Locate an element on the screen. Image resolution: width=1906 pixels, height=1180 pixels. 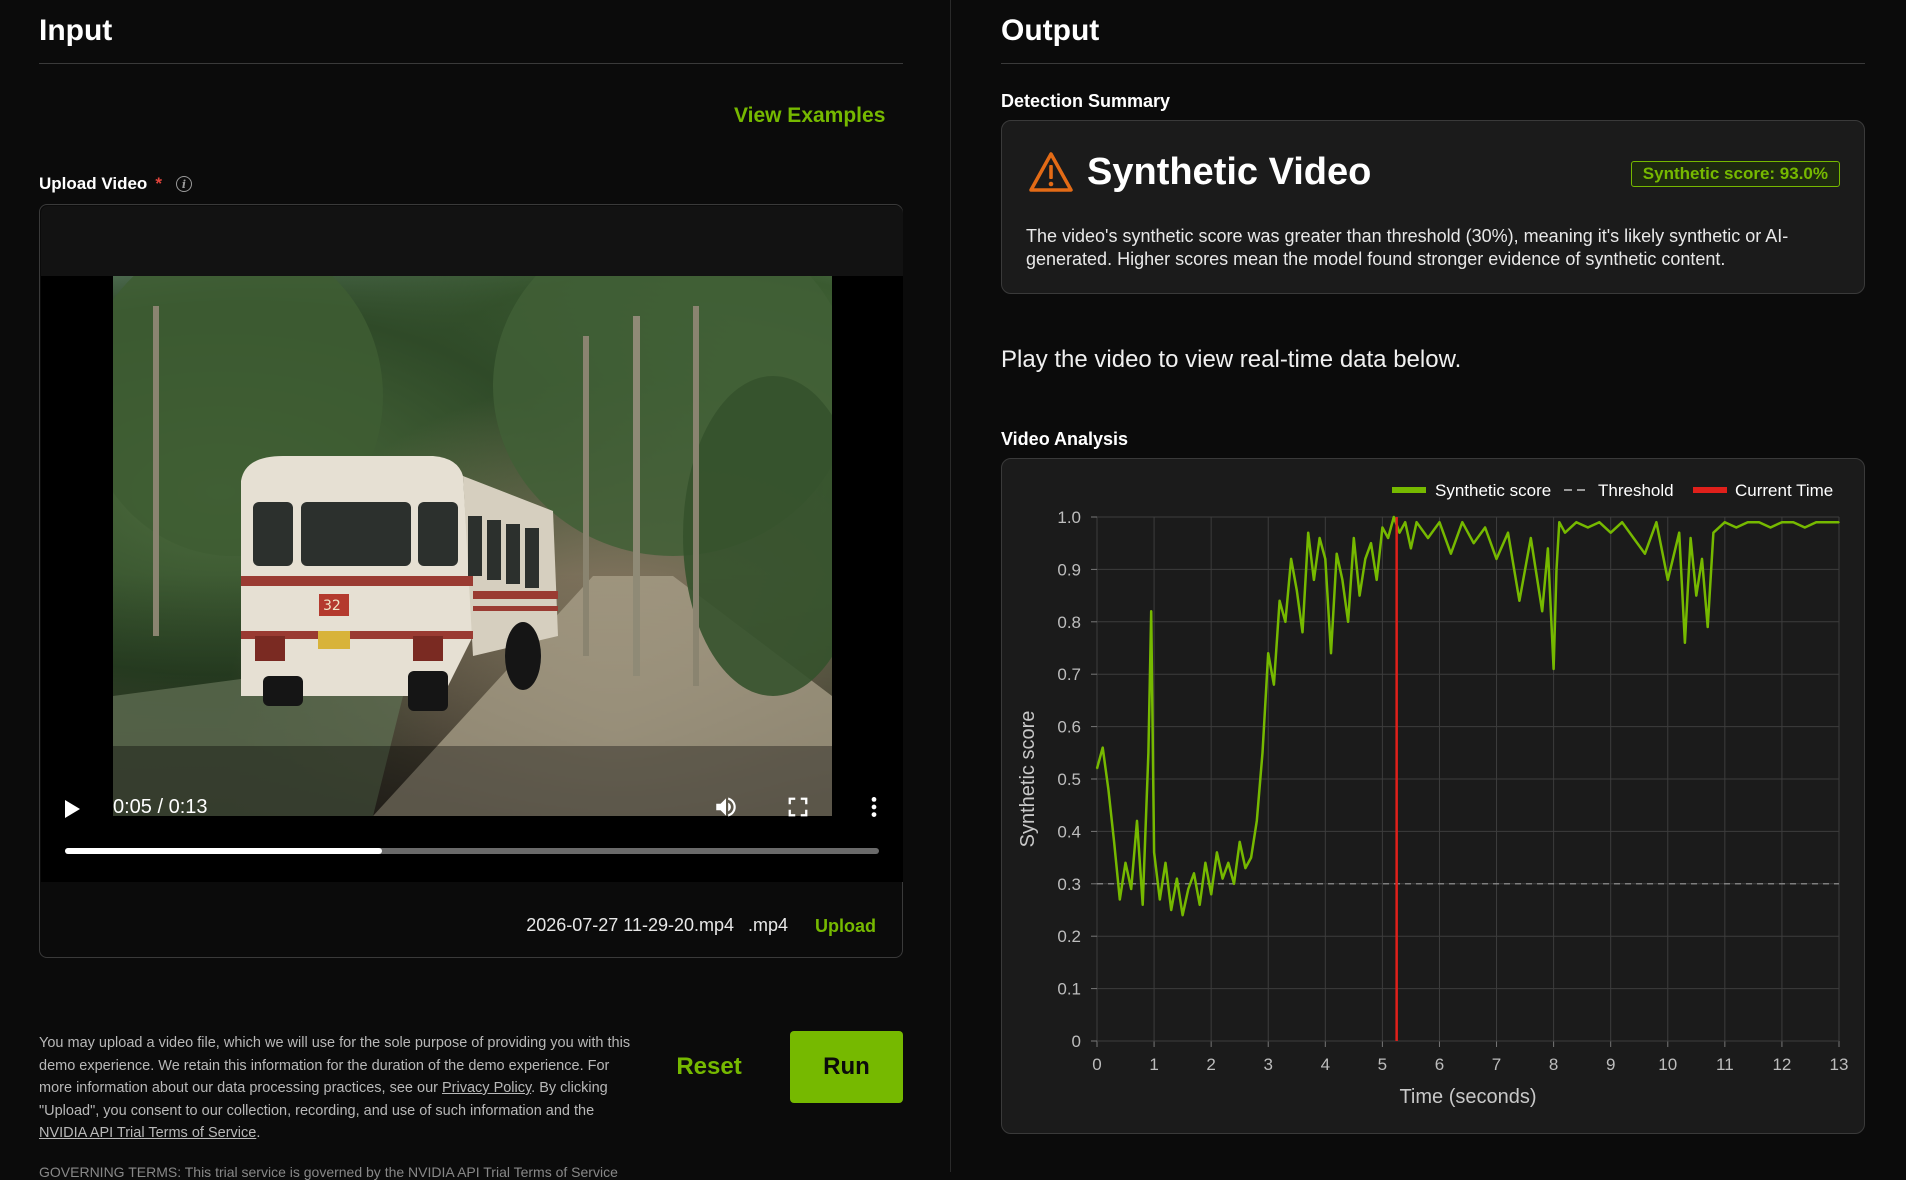
bus-graphic: 32 is located at coordinates (399, 583).